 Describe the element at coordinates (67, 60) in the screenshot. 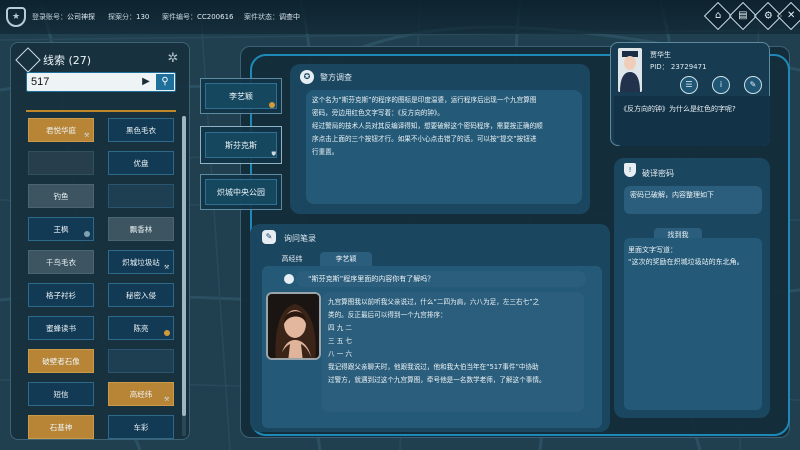

I see `clue-title: 线索 (27)` at that location.